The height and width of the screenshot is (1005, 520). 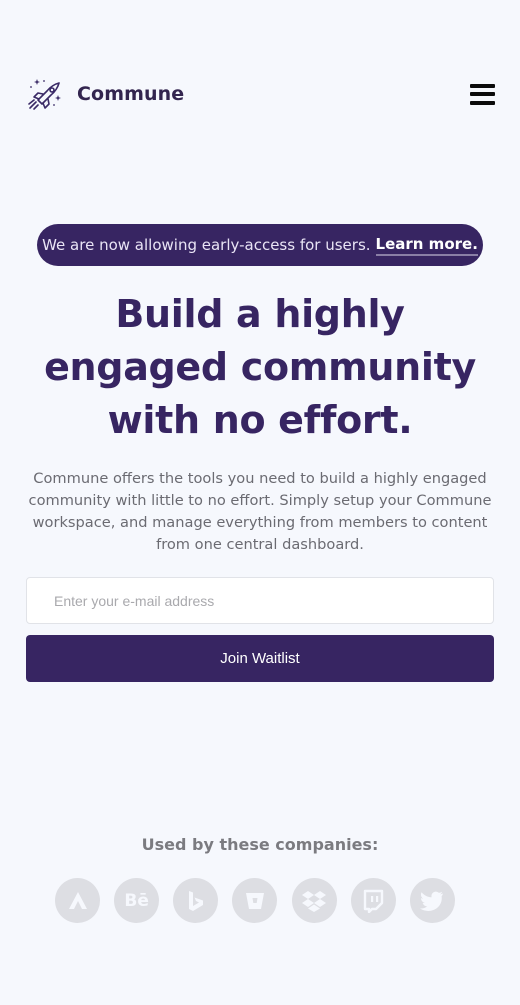 I want to click on bing-glyph, so click(x=195, y=900).